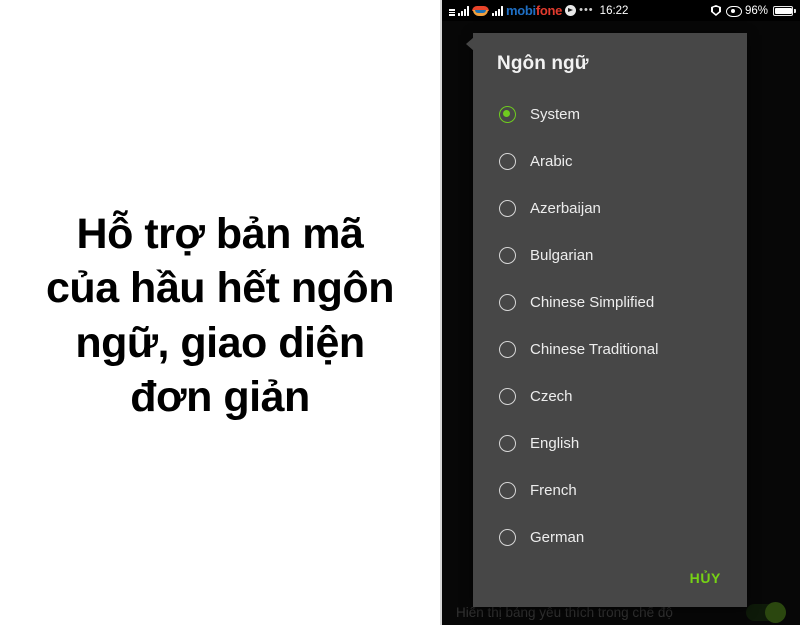 This screenshot has height=625, width=800. Describe the element at coordinates (220, 342) in the screenshot. I see `promo-line-3: ngữ, giao diện` at that location.